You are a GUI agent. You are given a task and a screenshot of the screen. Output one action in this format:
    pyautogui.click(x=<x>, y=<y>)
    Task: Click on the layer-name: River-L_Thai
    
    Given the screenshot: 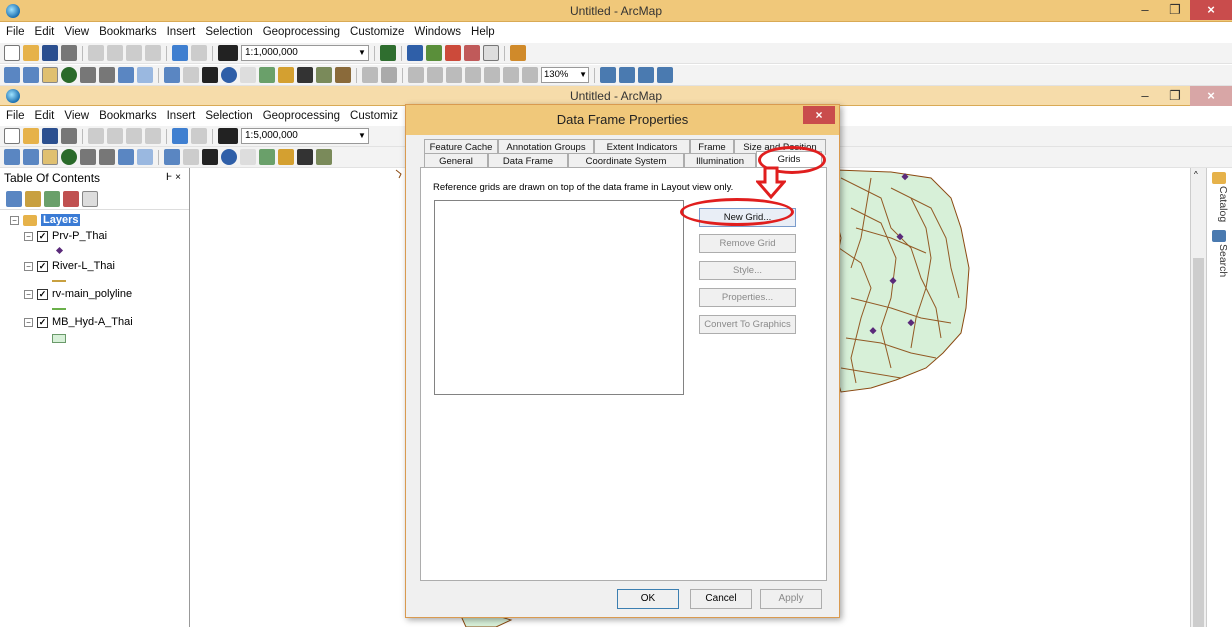 What is the action you would take?
    pyautogui.click(x=83, y=266)
    